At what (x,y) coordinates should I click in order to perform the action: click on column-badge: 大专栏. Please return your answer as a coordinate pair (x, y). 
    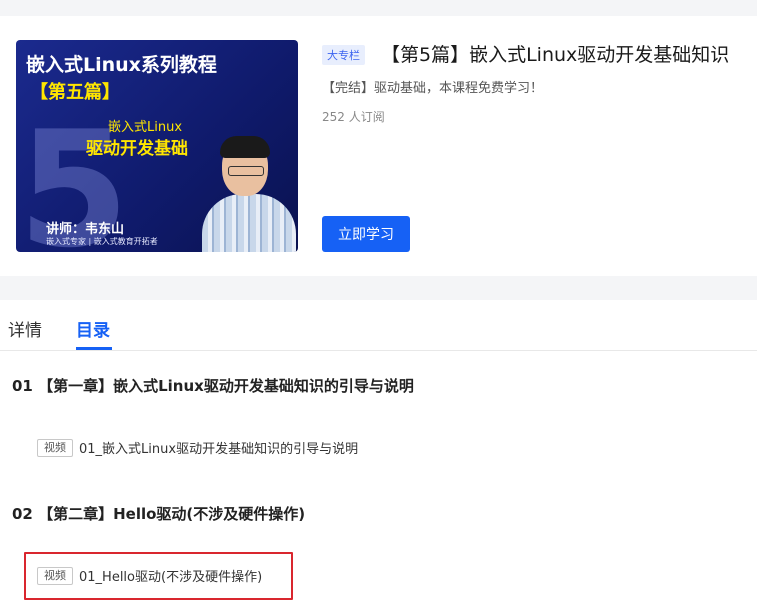
    Looking at the image, I should click on (343, 55).